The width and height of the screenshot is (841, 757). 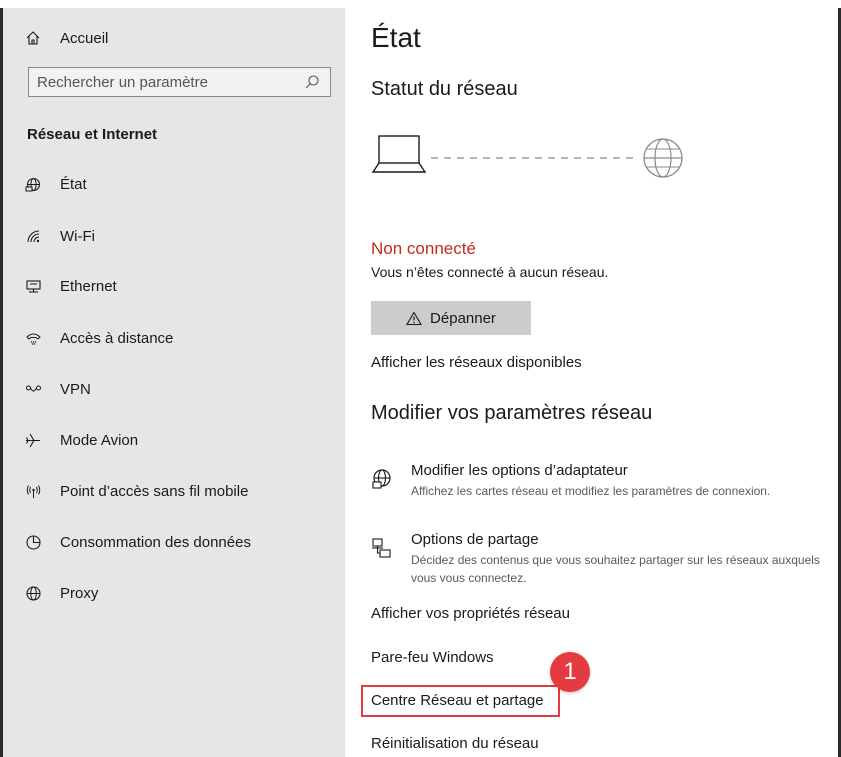 What do you see at coordinates (382, 548) in the screenshot?
I see `sharing-icon` at bounding box center [382, 548].